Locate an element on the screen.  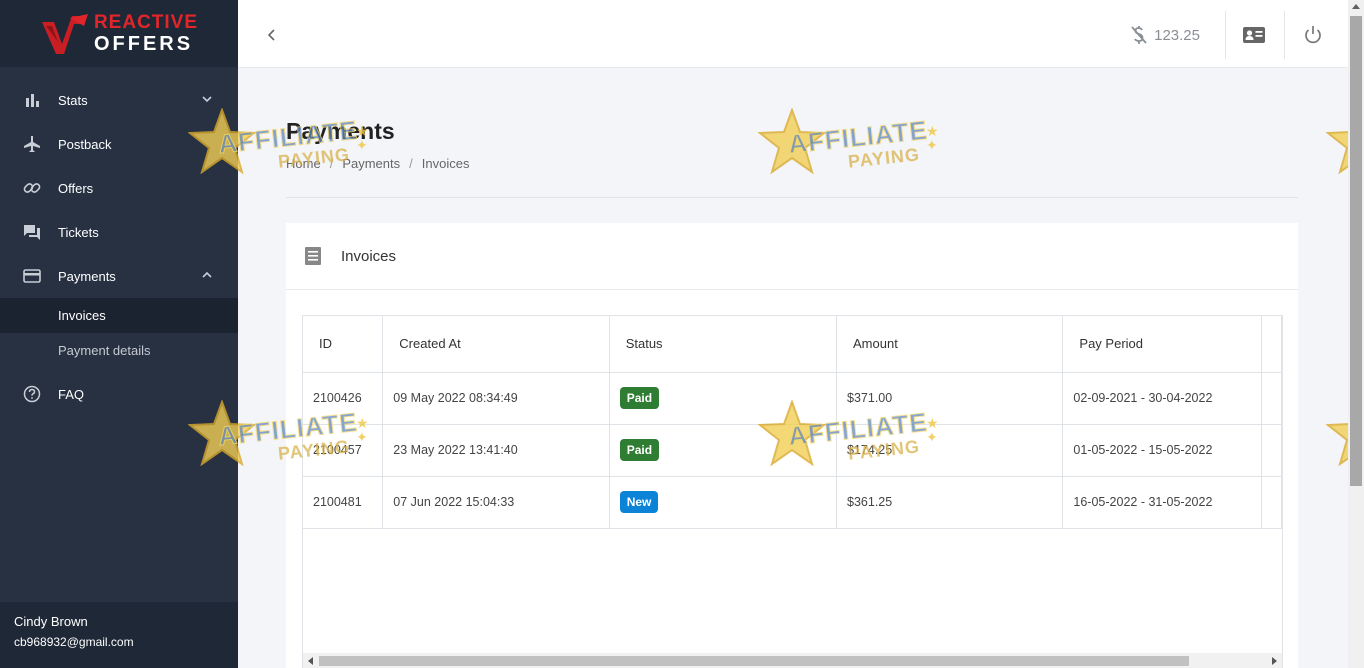
column-header-pay-period: Pay Period is located at coordinates (1162, 344).